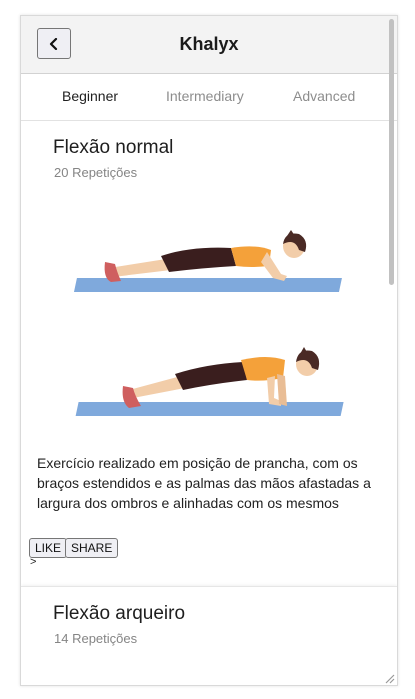  What do you see at coordinates (119, 613) in the screenshot?
I see `exercise-title: Flexão arqueiro` at bounding box center [119, 613].